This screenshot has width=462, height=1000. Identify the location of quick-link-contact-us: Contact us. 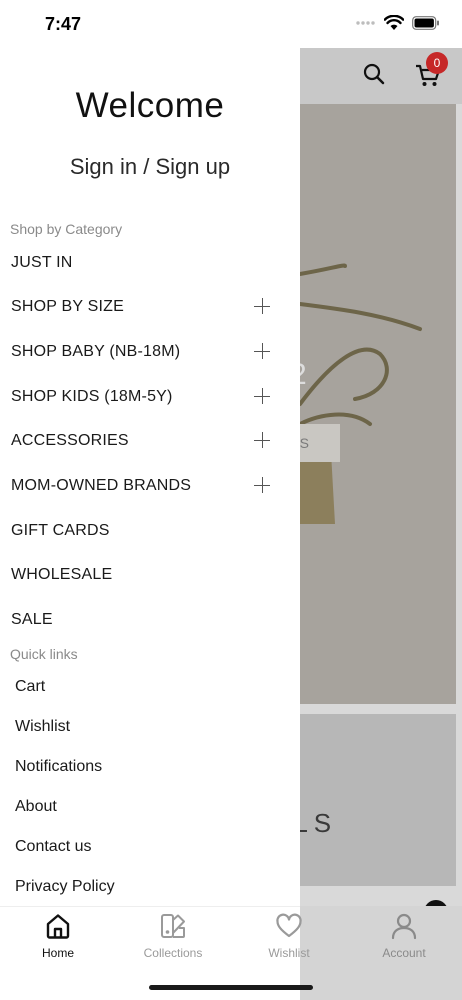
(53, 847).